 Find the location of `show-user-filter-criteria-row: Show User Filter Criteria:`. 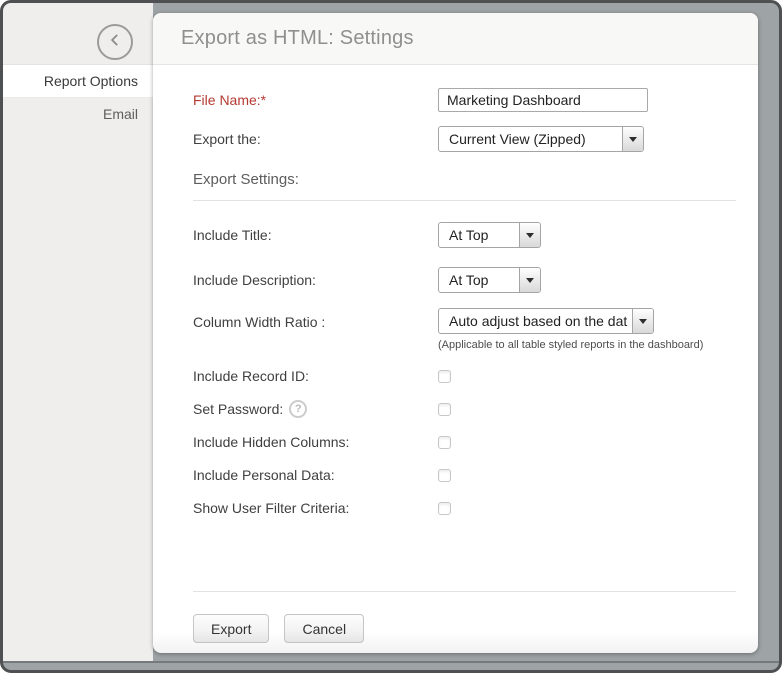

show-user-filter-criteria-row: Show User Filter Criteria: is located at coordinates (455, 508).